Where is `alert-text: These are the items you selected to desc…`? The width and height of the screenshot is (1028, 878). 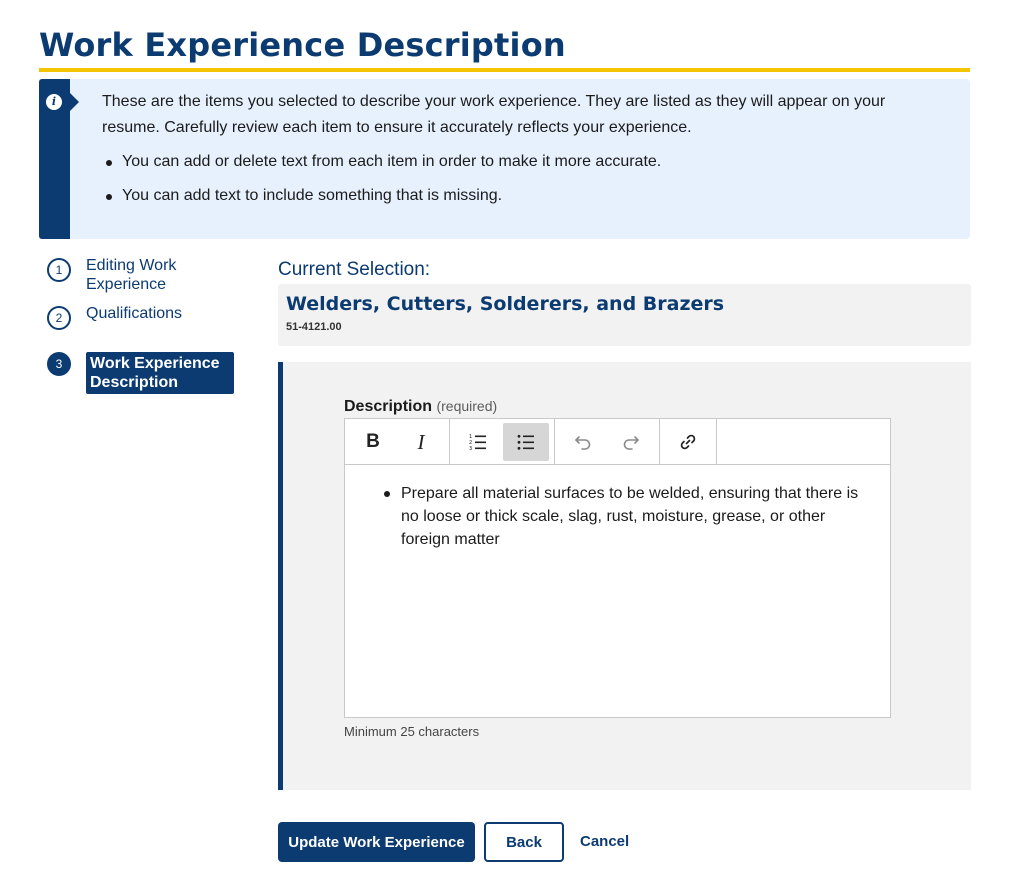 alert-text: These are the items you selected to desc… is located at coordinates (522, 153).